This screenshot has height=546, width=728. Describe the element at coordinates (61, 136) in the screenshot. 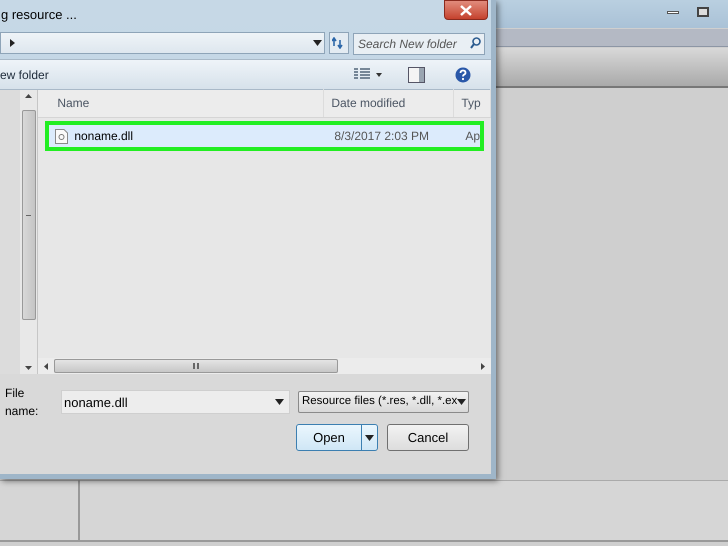

I see `file-icon` at that location.